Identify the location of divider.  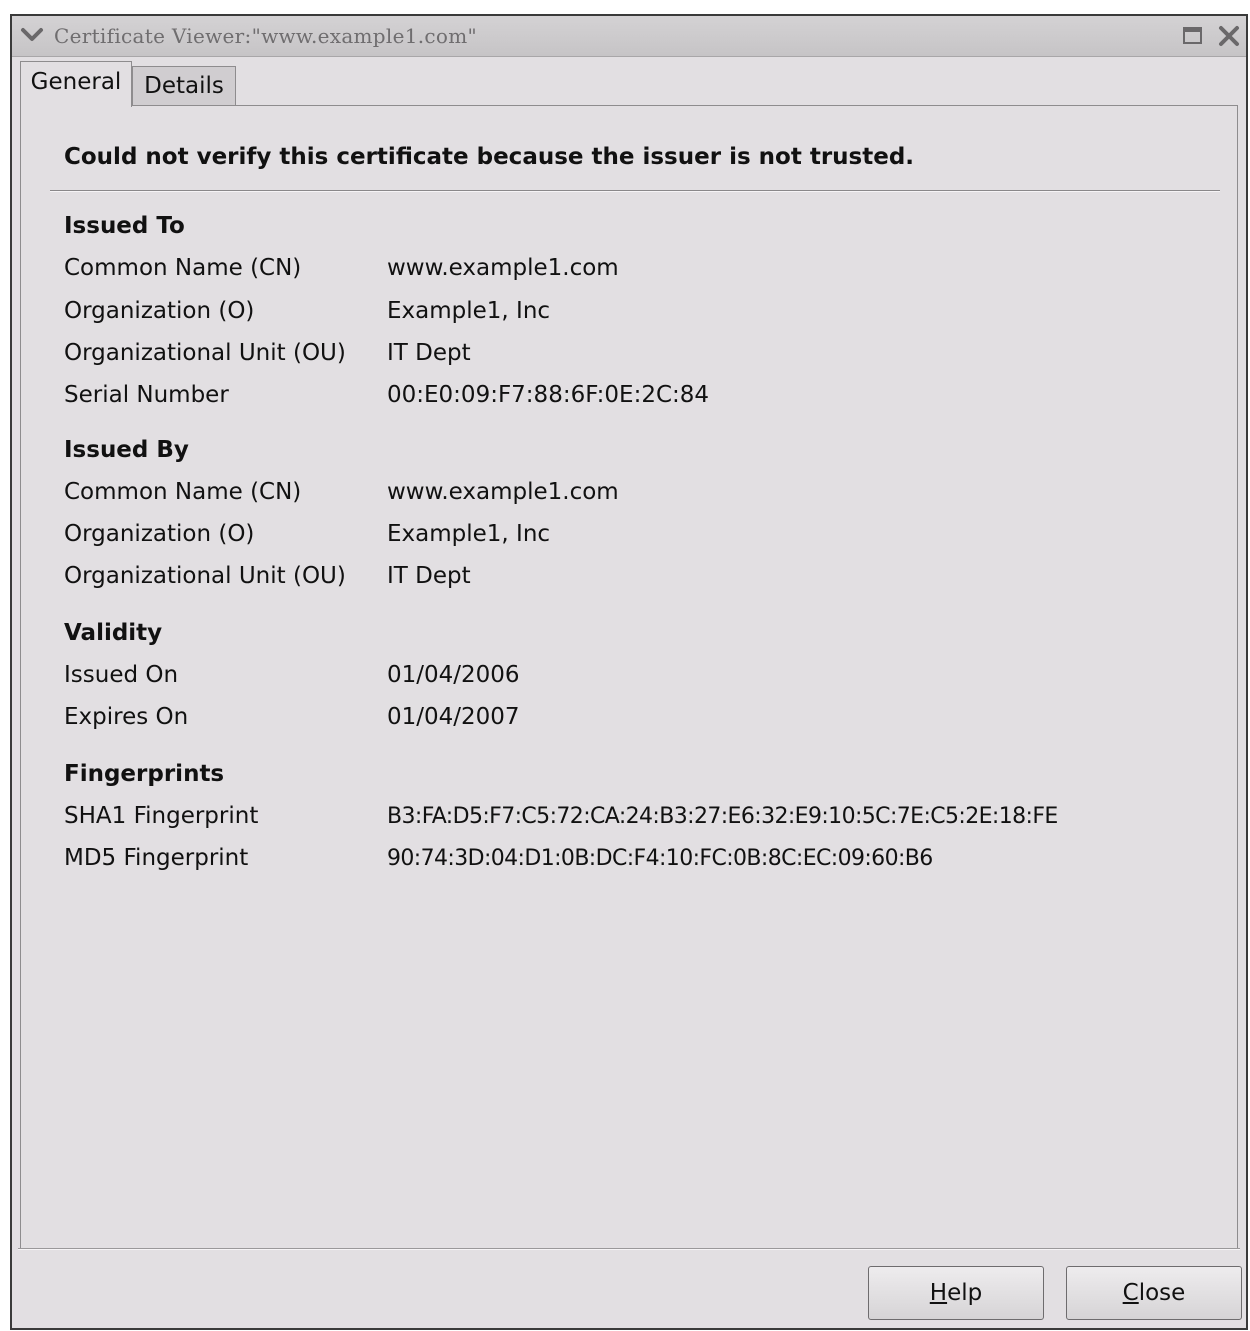
(635, 191).